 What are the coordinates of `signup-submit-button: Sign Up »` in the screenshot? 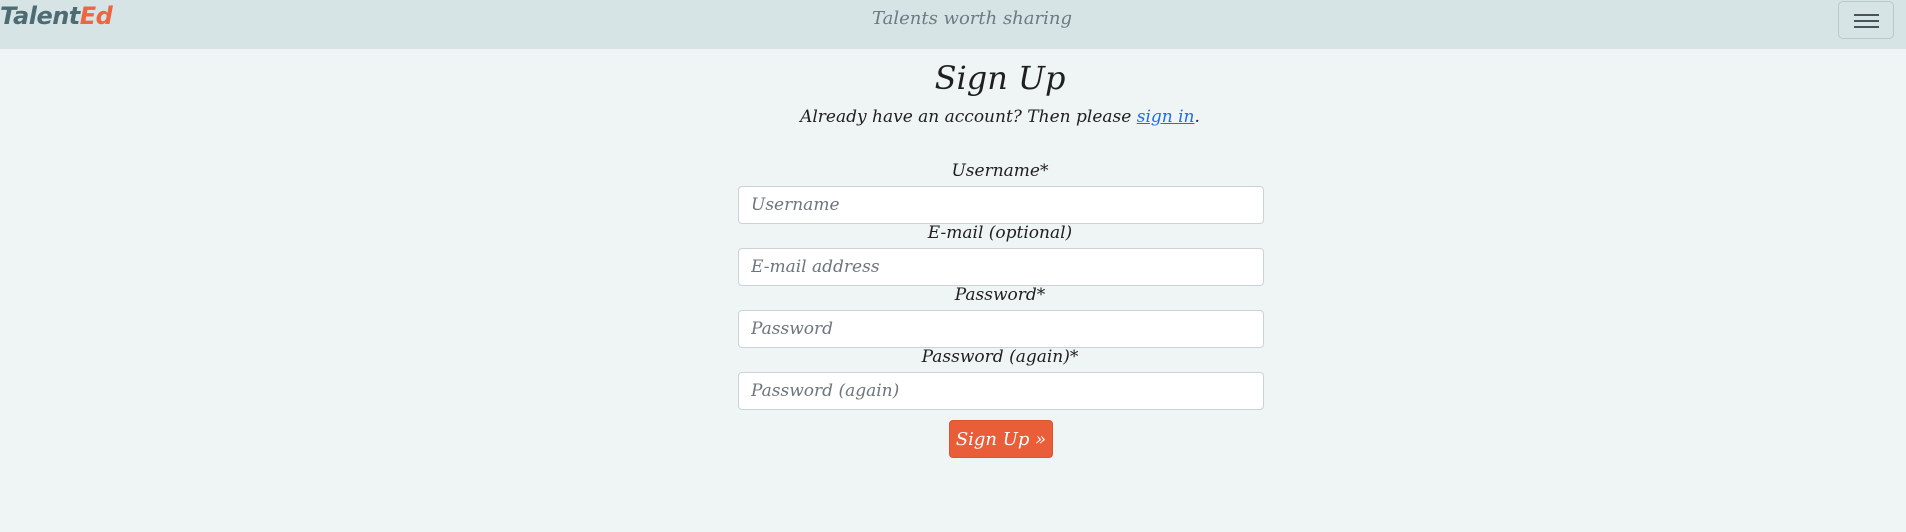 It's located at (1001, 439).